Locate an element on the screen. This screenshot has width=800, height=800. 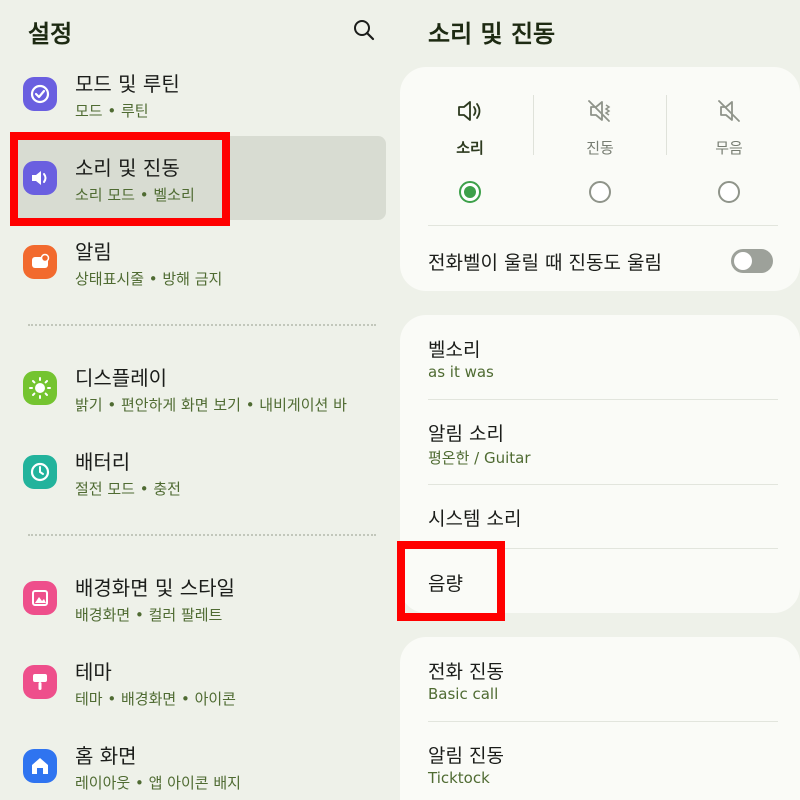
menu-item-title: 배터리 is located at coordinates (103, 462).